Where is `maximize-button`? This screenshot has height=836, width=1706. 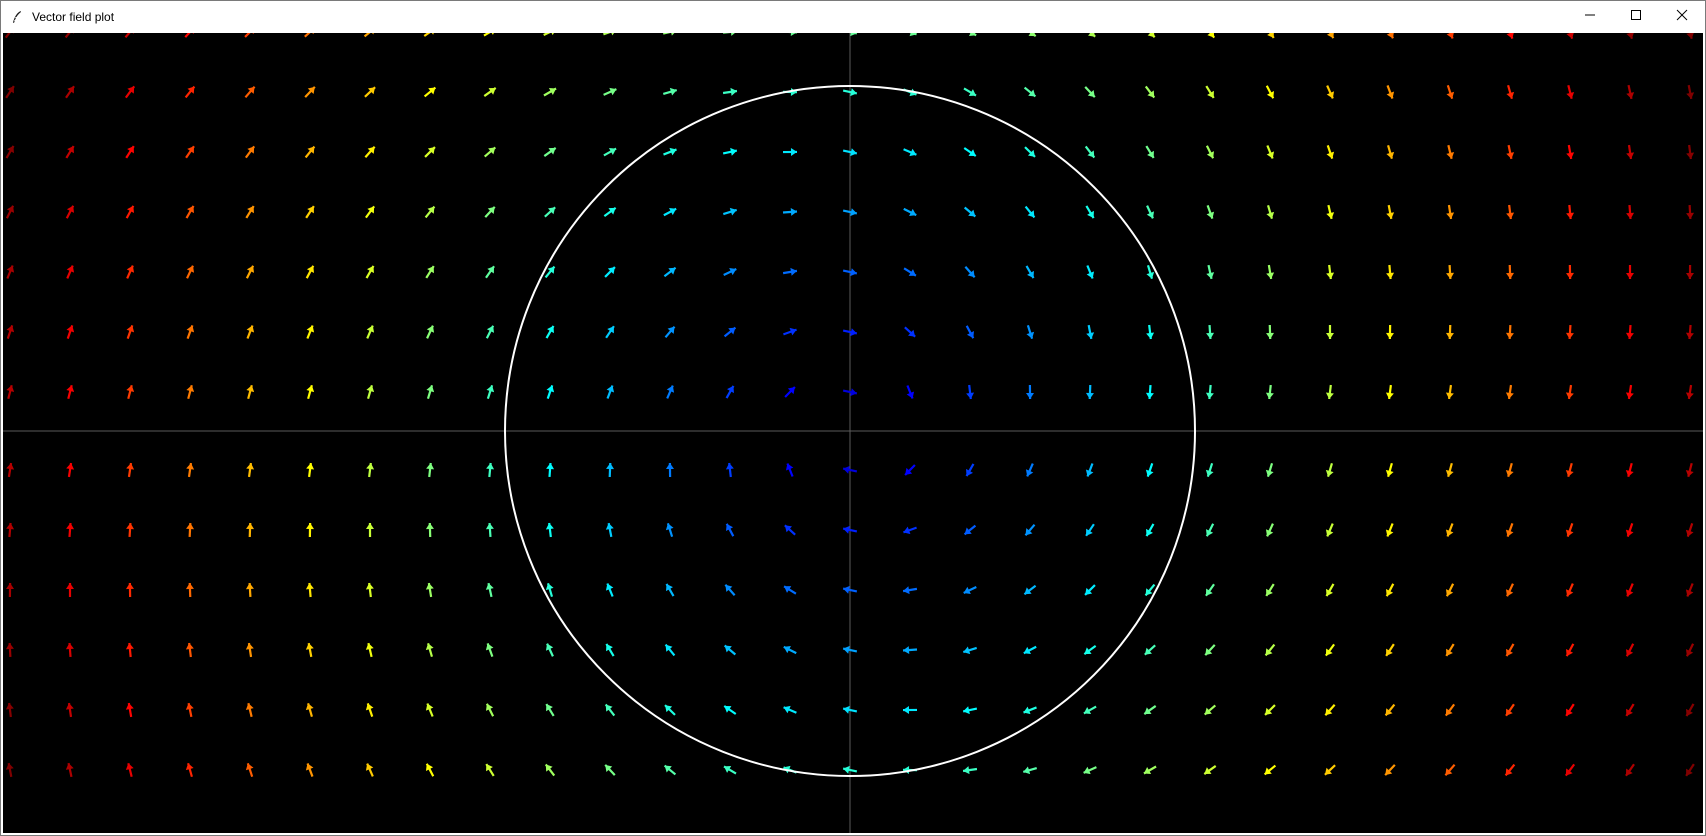 maximize-button is located at coordinates (1636, 16).